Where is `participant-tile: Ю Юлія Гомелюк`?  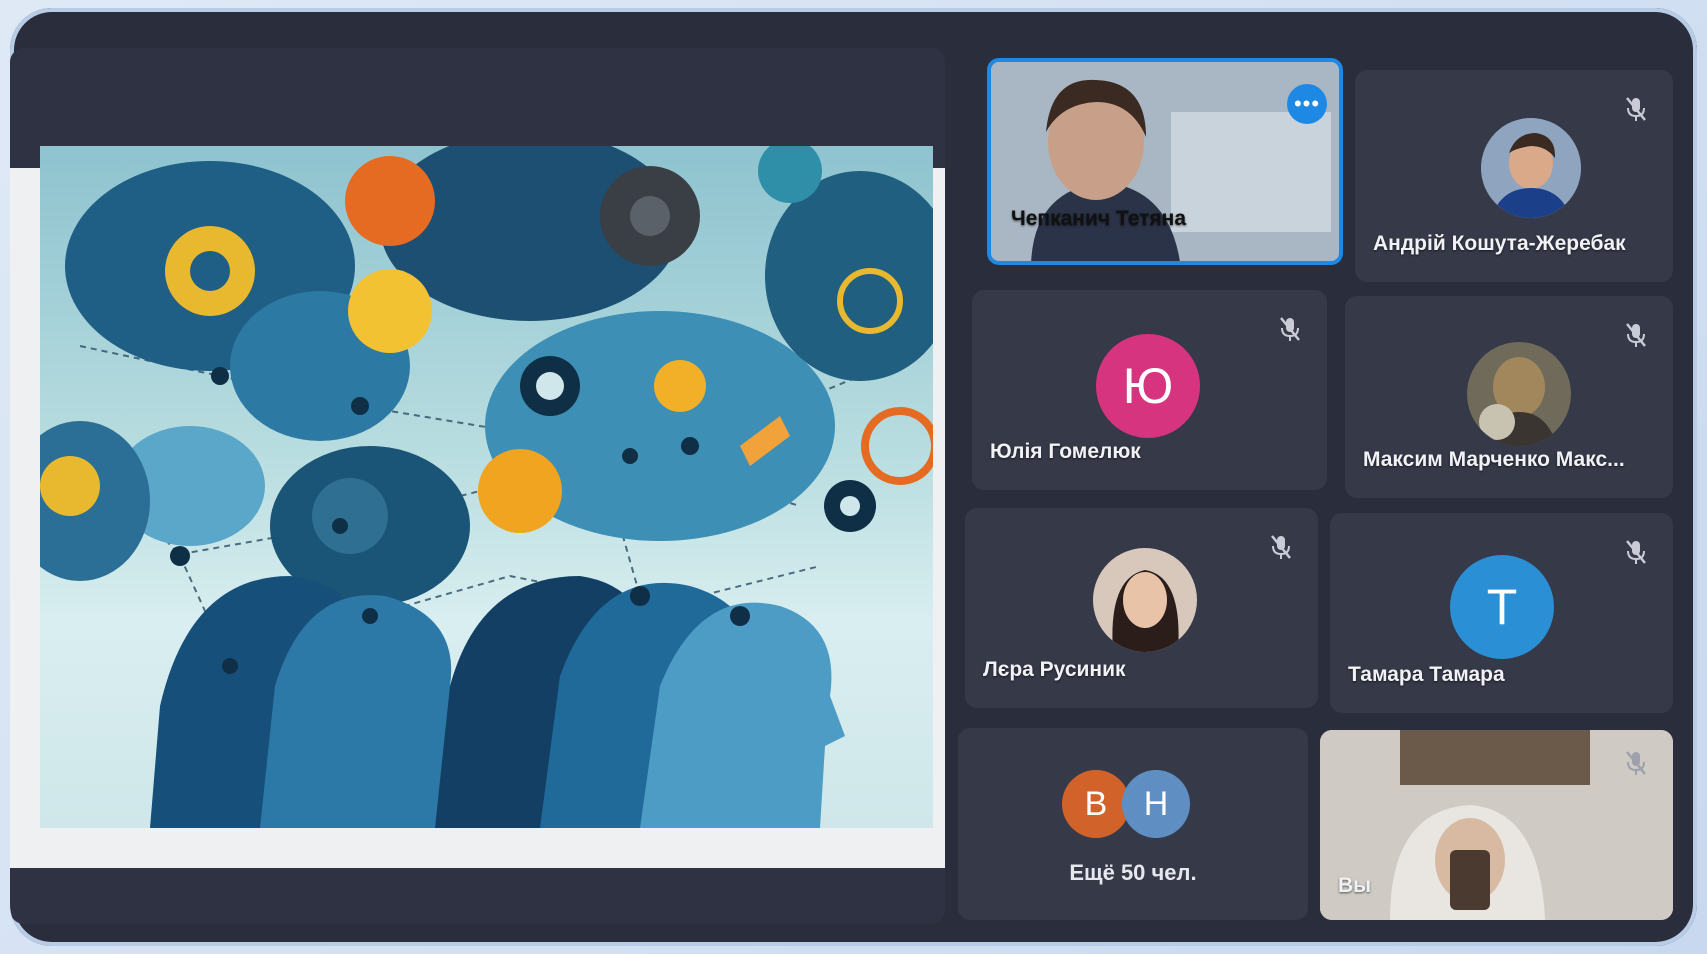
participant-tile: Ю Юлія Гомелюк is located at coordinates (1149, 390).